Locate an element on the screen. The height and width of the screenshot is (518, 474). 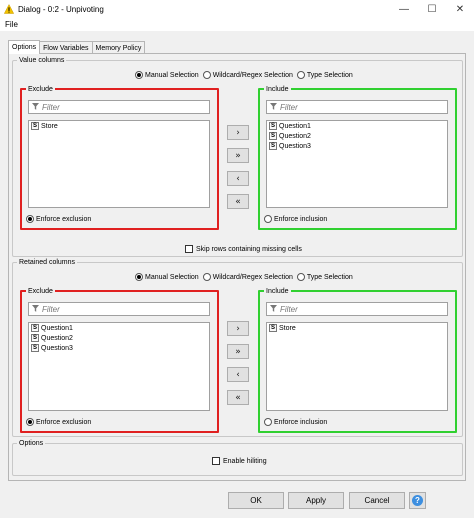
retained-columns-title: Retained columns is located at coordinates (47, 262).